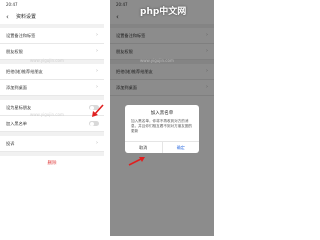 This screenshot has height=240, width=320. I want to click on settings-item-label: 把他(她)推荐给朋友, so click(24, 71).